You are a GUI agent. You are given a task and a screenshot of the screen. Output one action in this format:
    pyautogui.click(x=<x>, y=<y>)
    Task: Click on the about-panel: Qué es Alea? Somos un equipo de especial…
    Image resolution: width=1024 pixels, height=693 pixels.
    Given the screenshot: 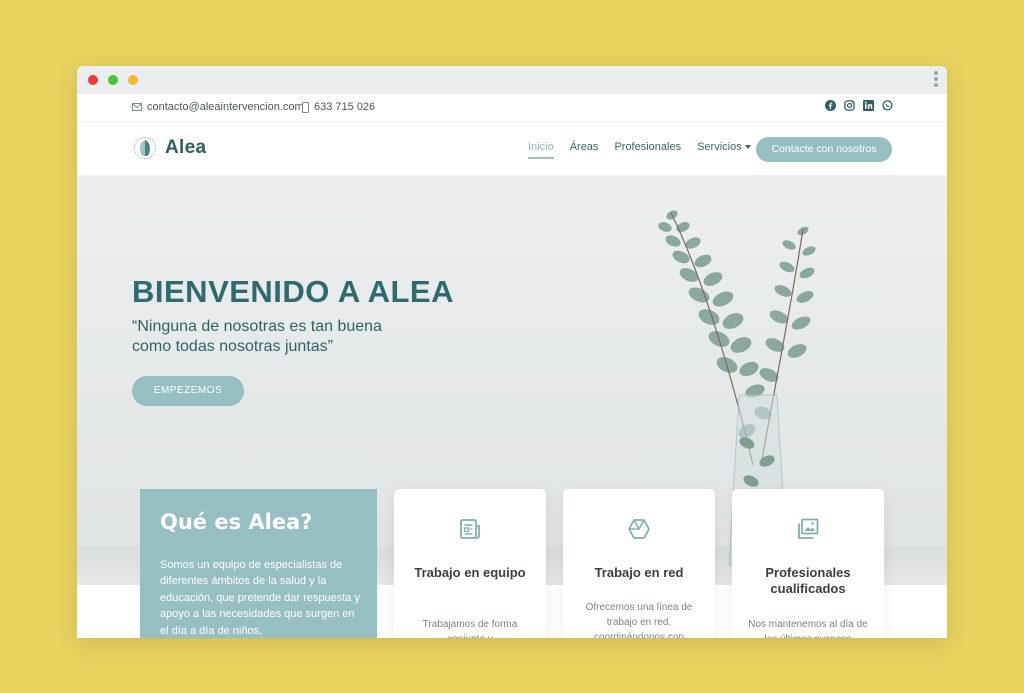 What is the action you would take?
    pyautogui.click(x=258, y=563)
    